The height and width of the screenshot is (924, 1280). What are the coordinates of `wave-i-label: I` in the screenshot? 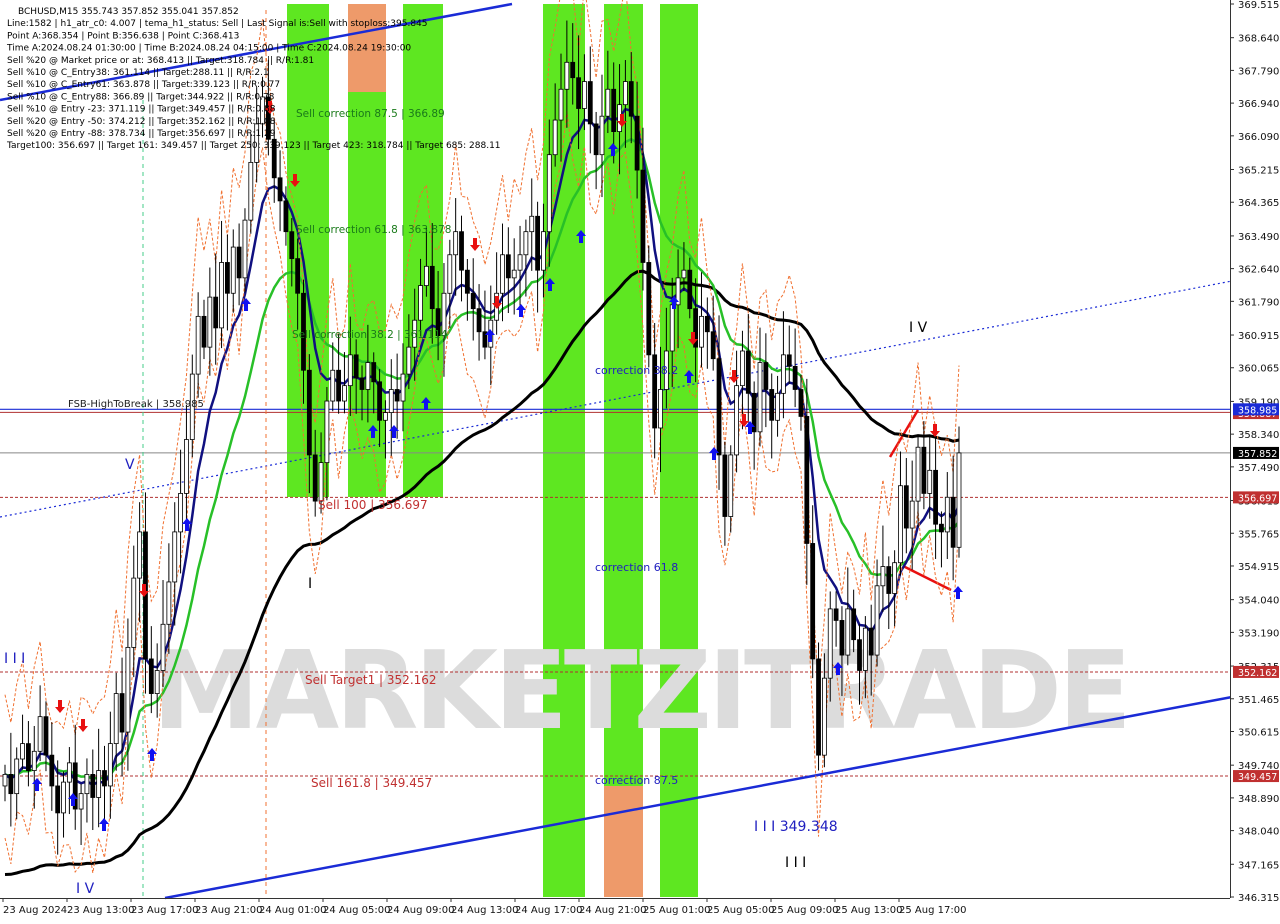 It's located at (310, 584).